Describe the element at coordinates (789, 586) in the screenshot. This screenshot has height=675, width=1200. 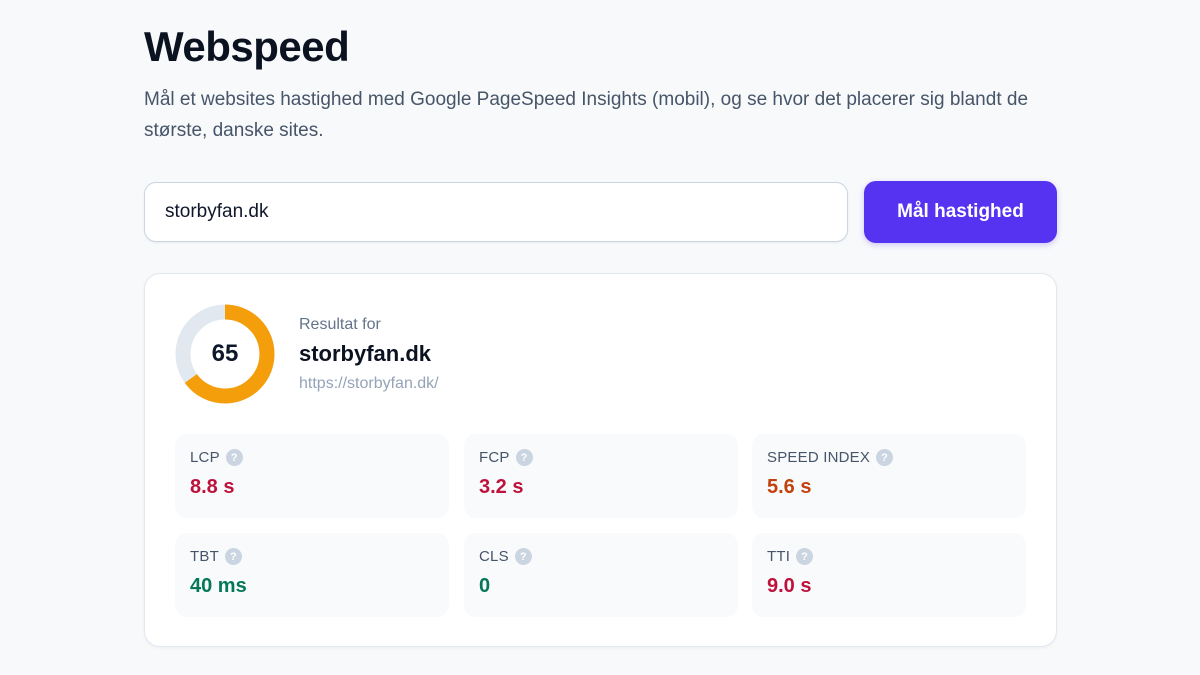
I see `metric-value: 9.0 s` at that location.